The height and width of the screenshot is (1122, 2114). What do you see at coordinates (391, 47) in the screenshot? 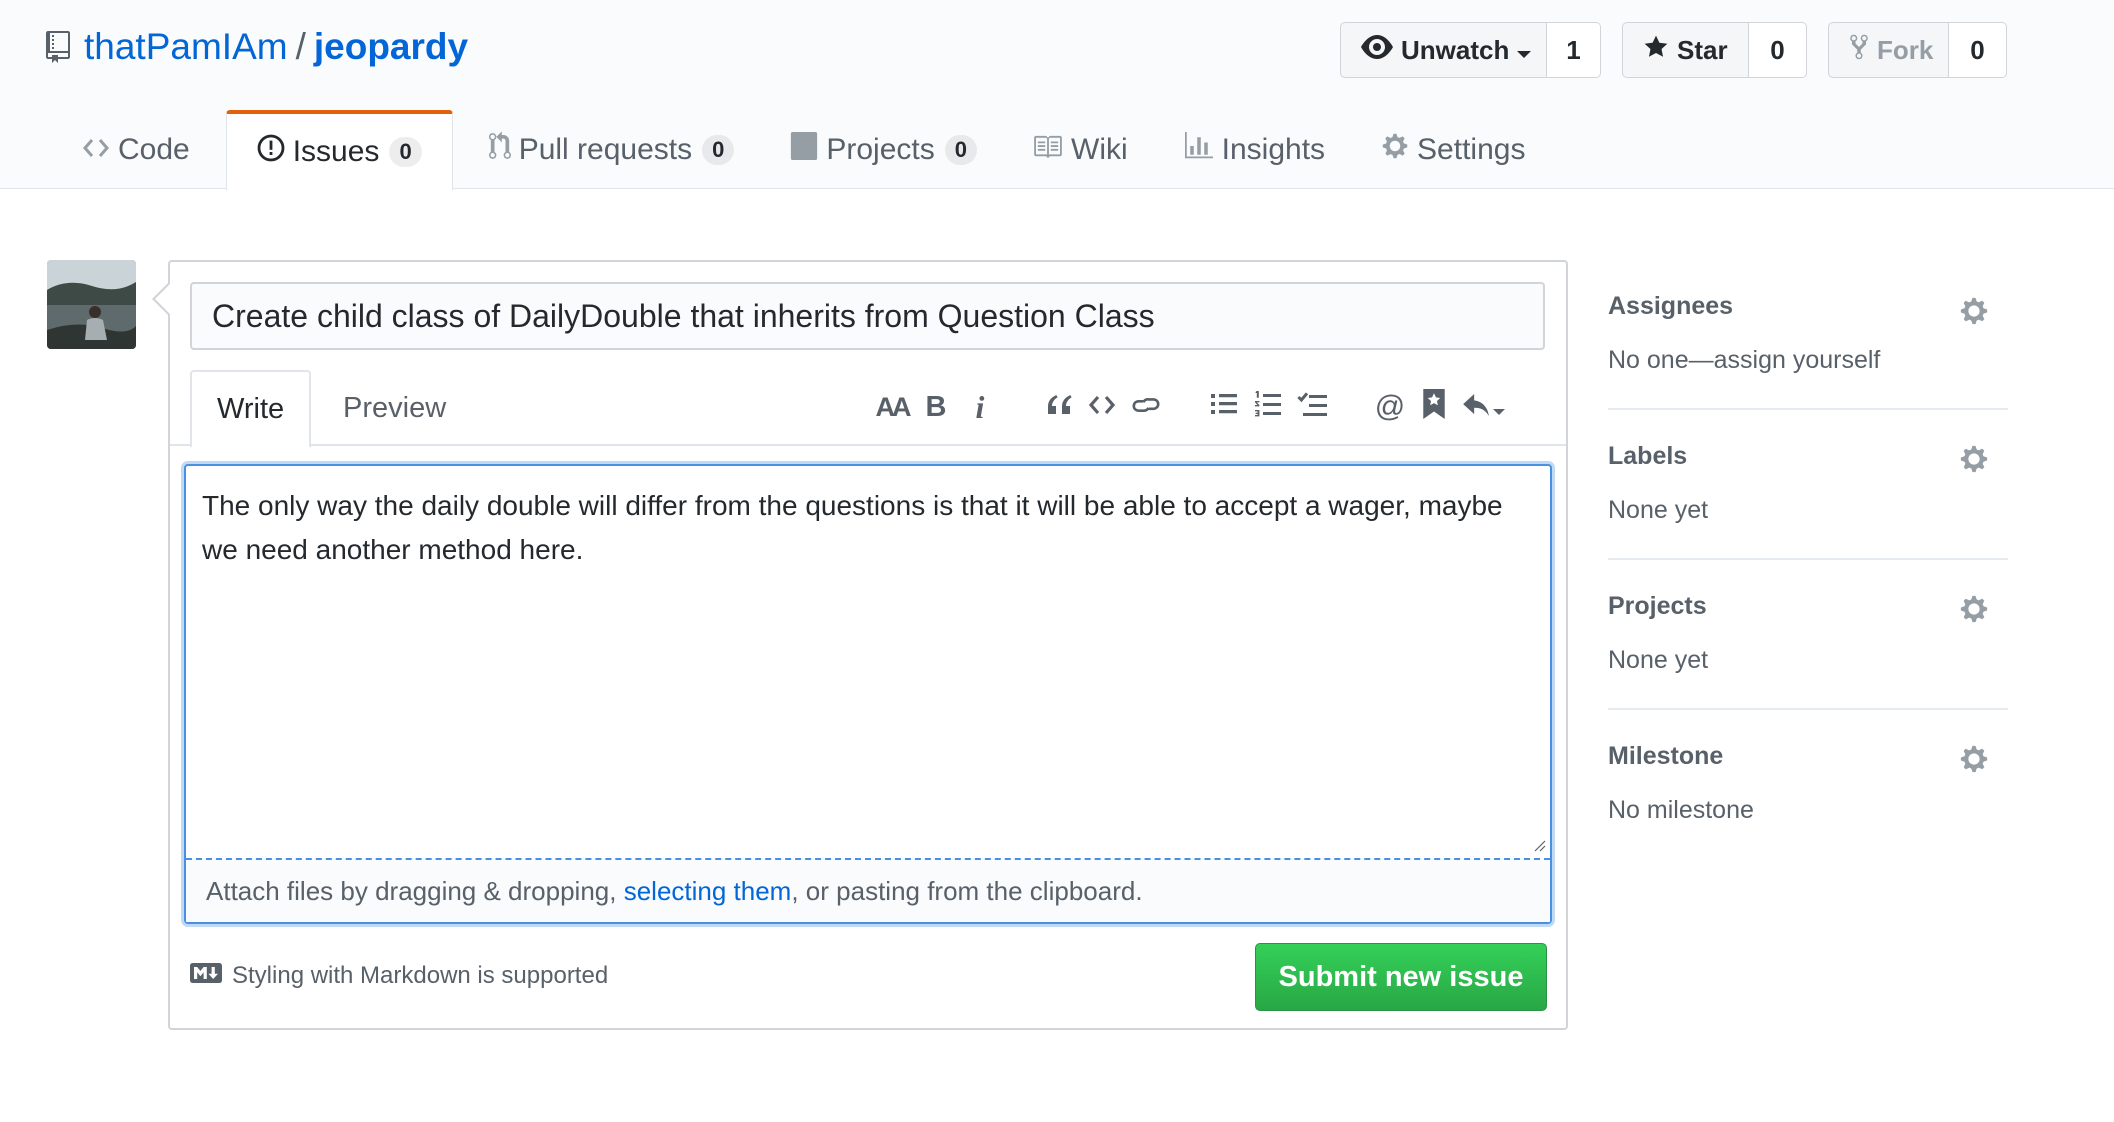
I see `repo-name-link: jeopardy` at bounding box center [391, 47].